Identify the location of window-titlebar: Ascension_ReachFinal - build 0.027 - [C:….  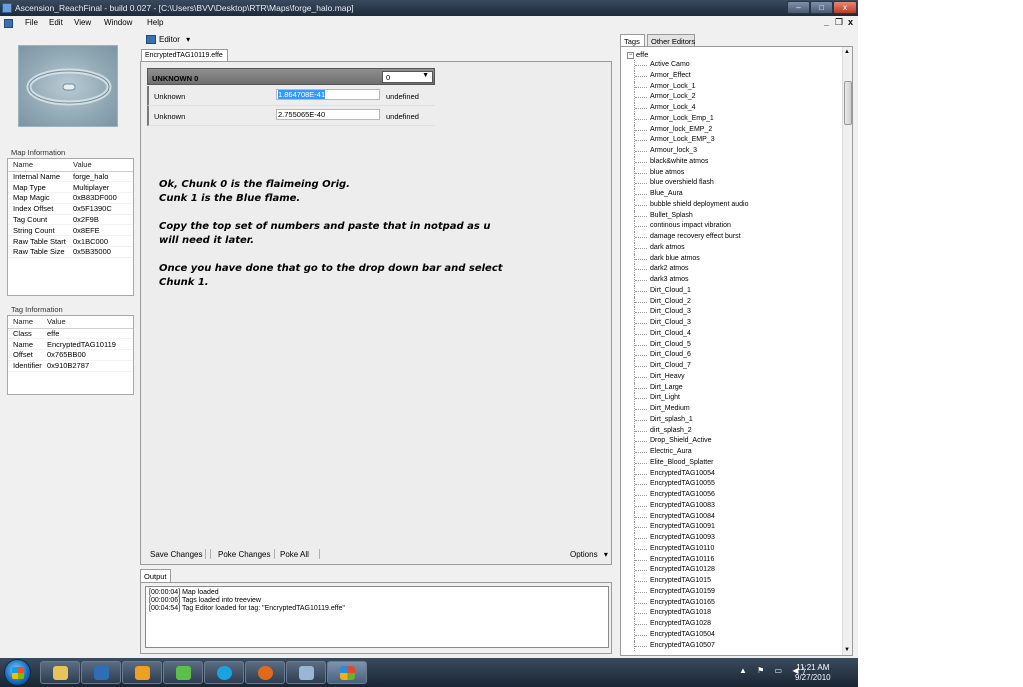
(429, 8).